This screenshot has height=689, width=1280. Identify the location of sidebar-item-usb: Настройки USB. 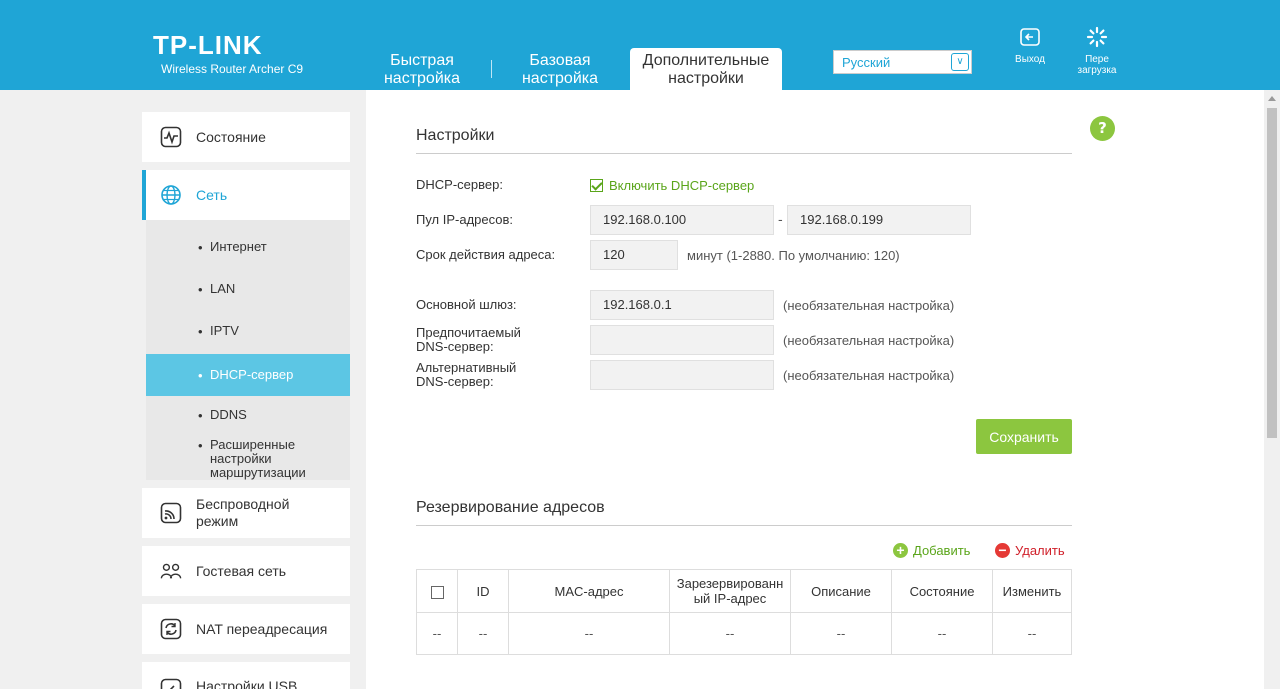
(246, 675).